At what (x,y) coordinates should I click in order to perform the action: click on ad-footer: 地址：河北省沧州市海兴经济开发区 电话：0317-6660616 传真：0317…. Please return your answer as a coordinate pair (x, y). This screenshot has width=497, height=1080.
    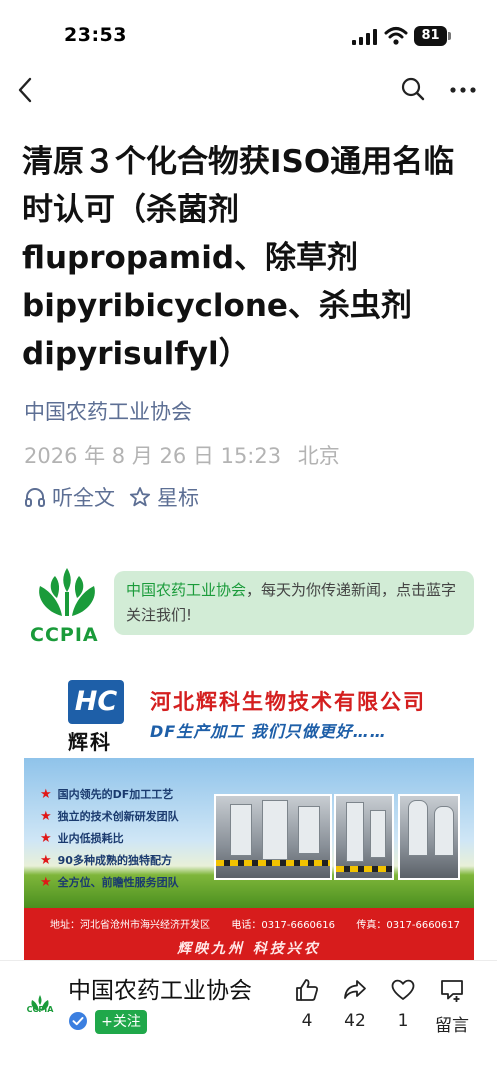
    Looking at the image, I should click on (249, 934).